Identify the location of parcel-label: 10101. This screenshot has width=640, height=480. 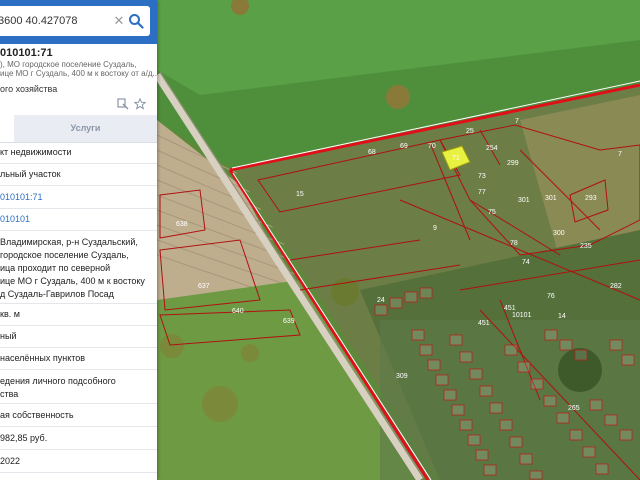
(522, 315).